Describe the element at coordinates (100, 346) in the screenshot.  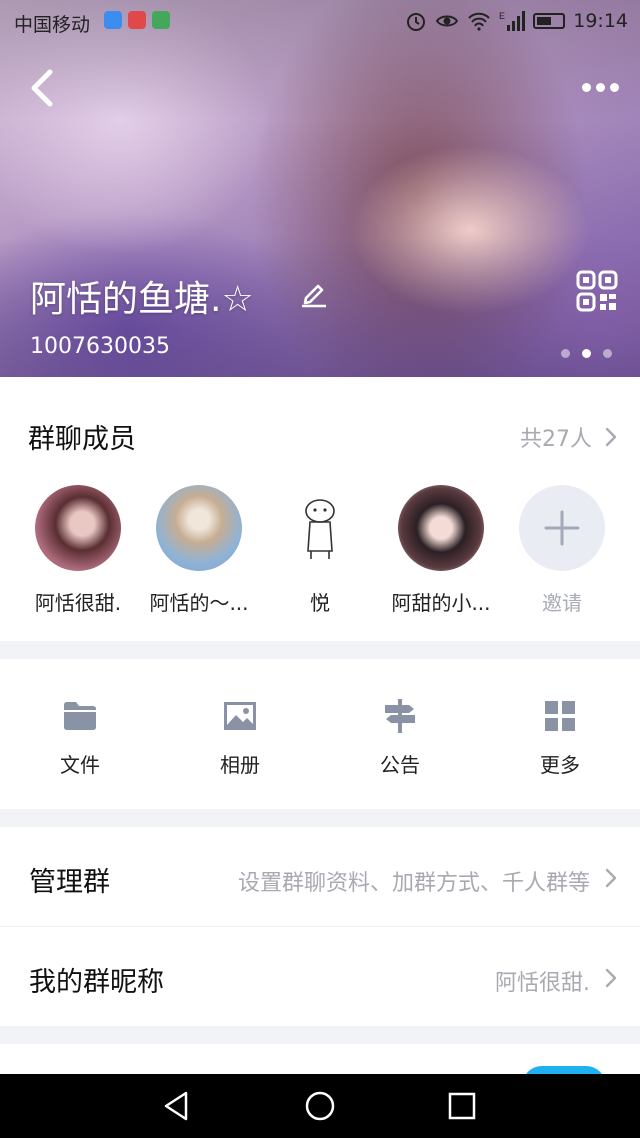
I see `group-number: 1007630035` at that location.